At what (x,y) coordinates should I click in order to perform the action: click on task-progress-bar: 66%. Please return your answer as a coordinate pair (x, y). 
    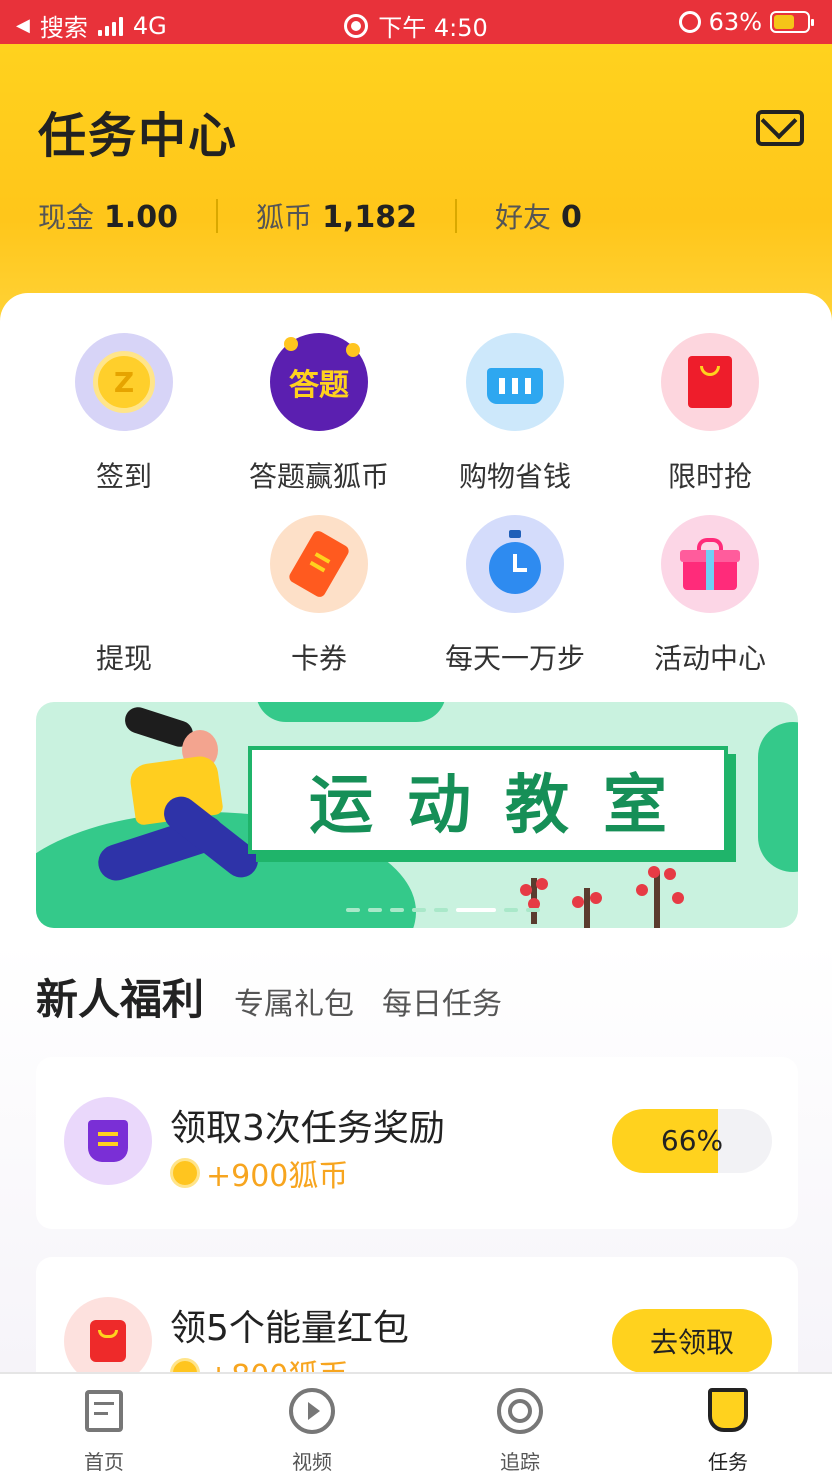
    Looking at the image, I should click on (692, 1141).